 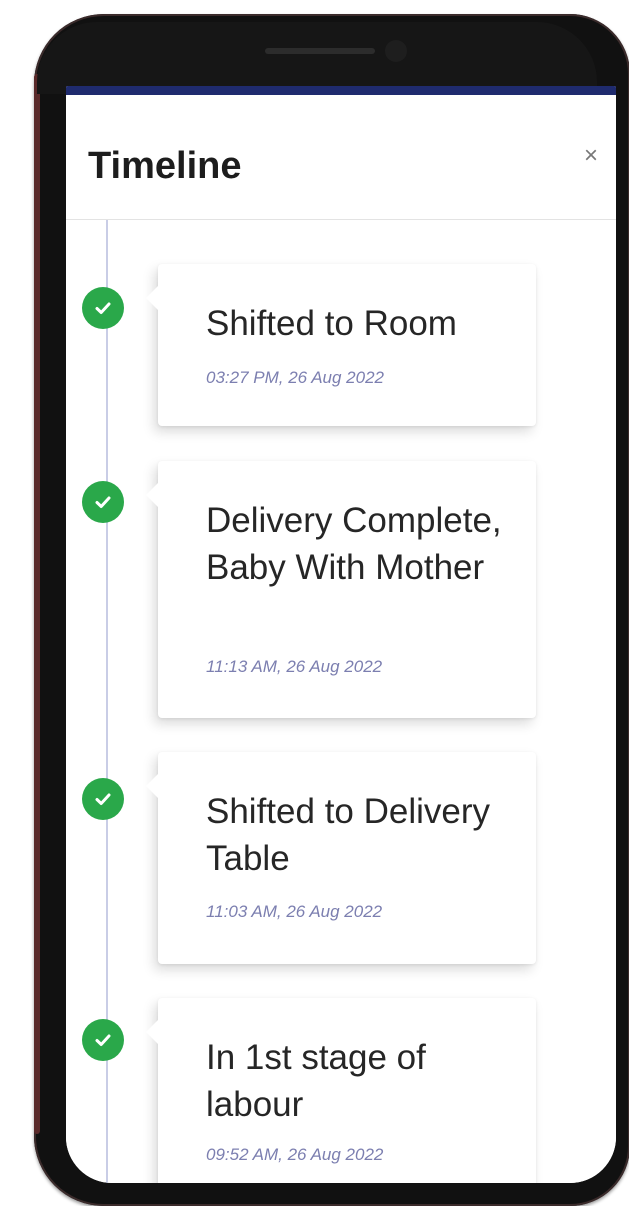 I want to click on close-icon: ×, so click(x=590, y=155).